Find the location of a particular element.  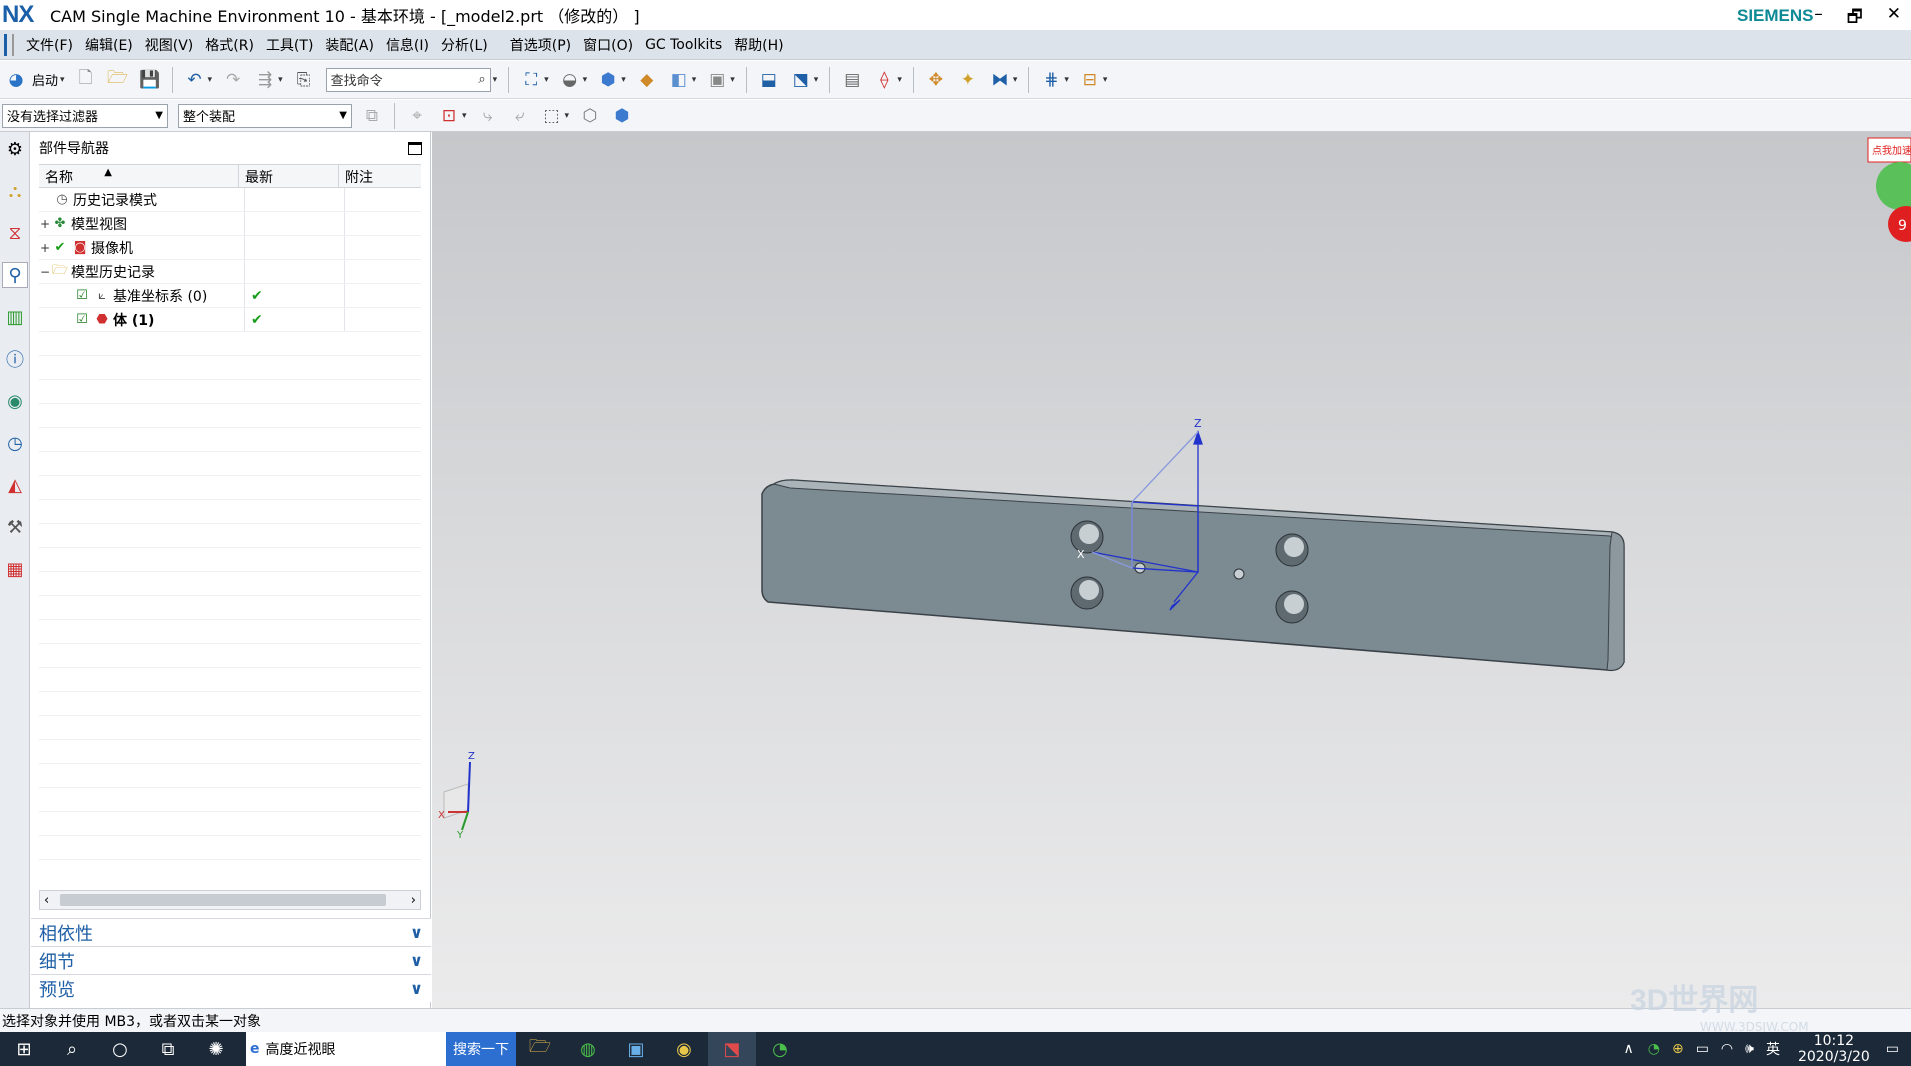

visible-check-icon: ✔ is located at coordinates (60, 248).